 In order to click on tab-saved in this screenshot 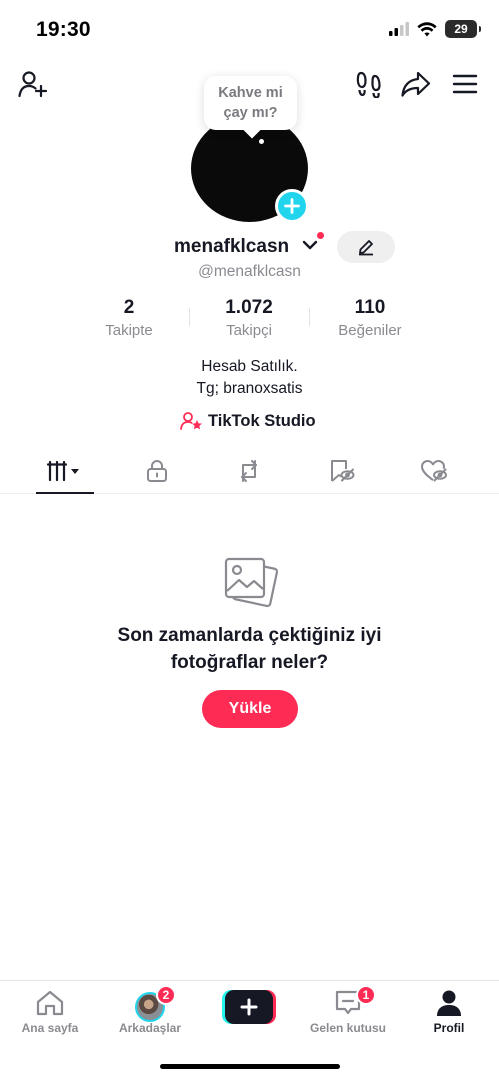, I will do `click(342, 471)`.